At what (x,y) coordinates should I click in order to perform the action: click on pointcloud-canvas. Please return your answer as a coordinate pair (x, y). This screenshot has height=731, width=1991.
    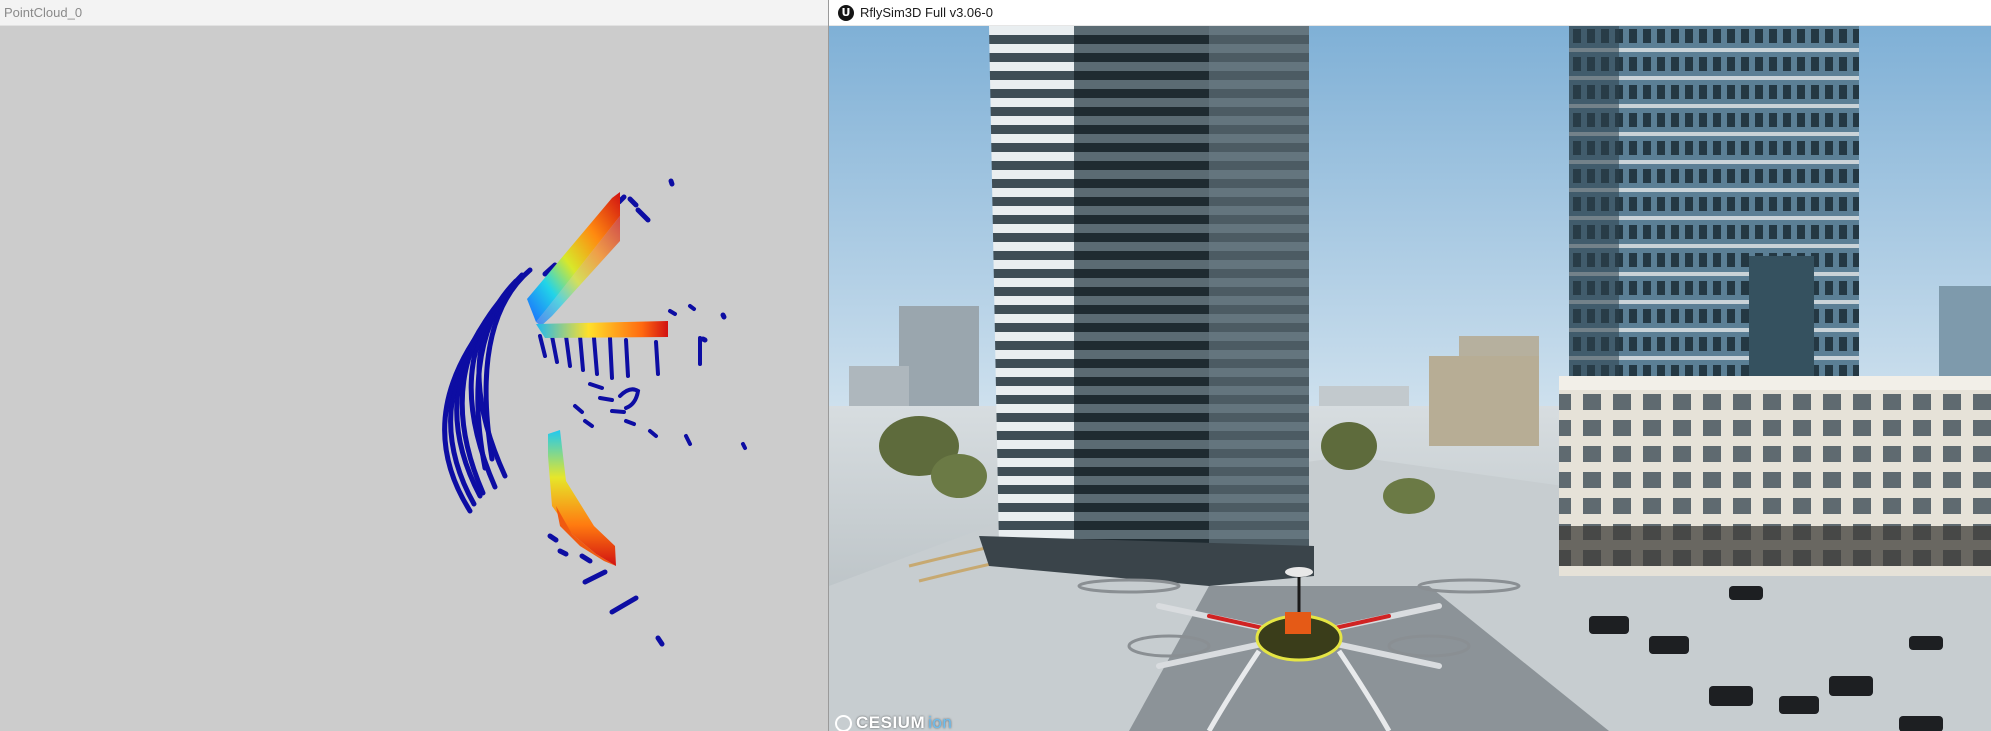
    Looking at the image, I should click on (594, 412).